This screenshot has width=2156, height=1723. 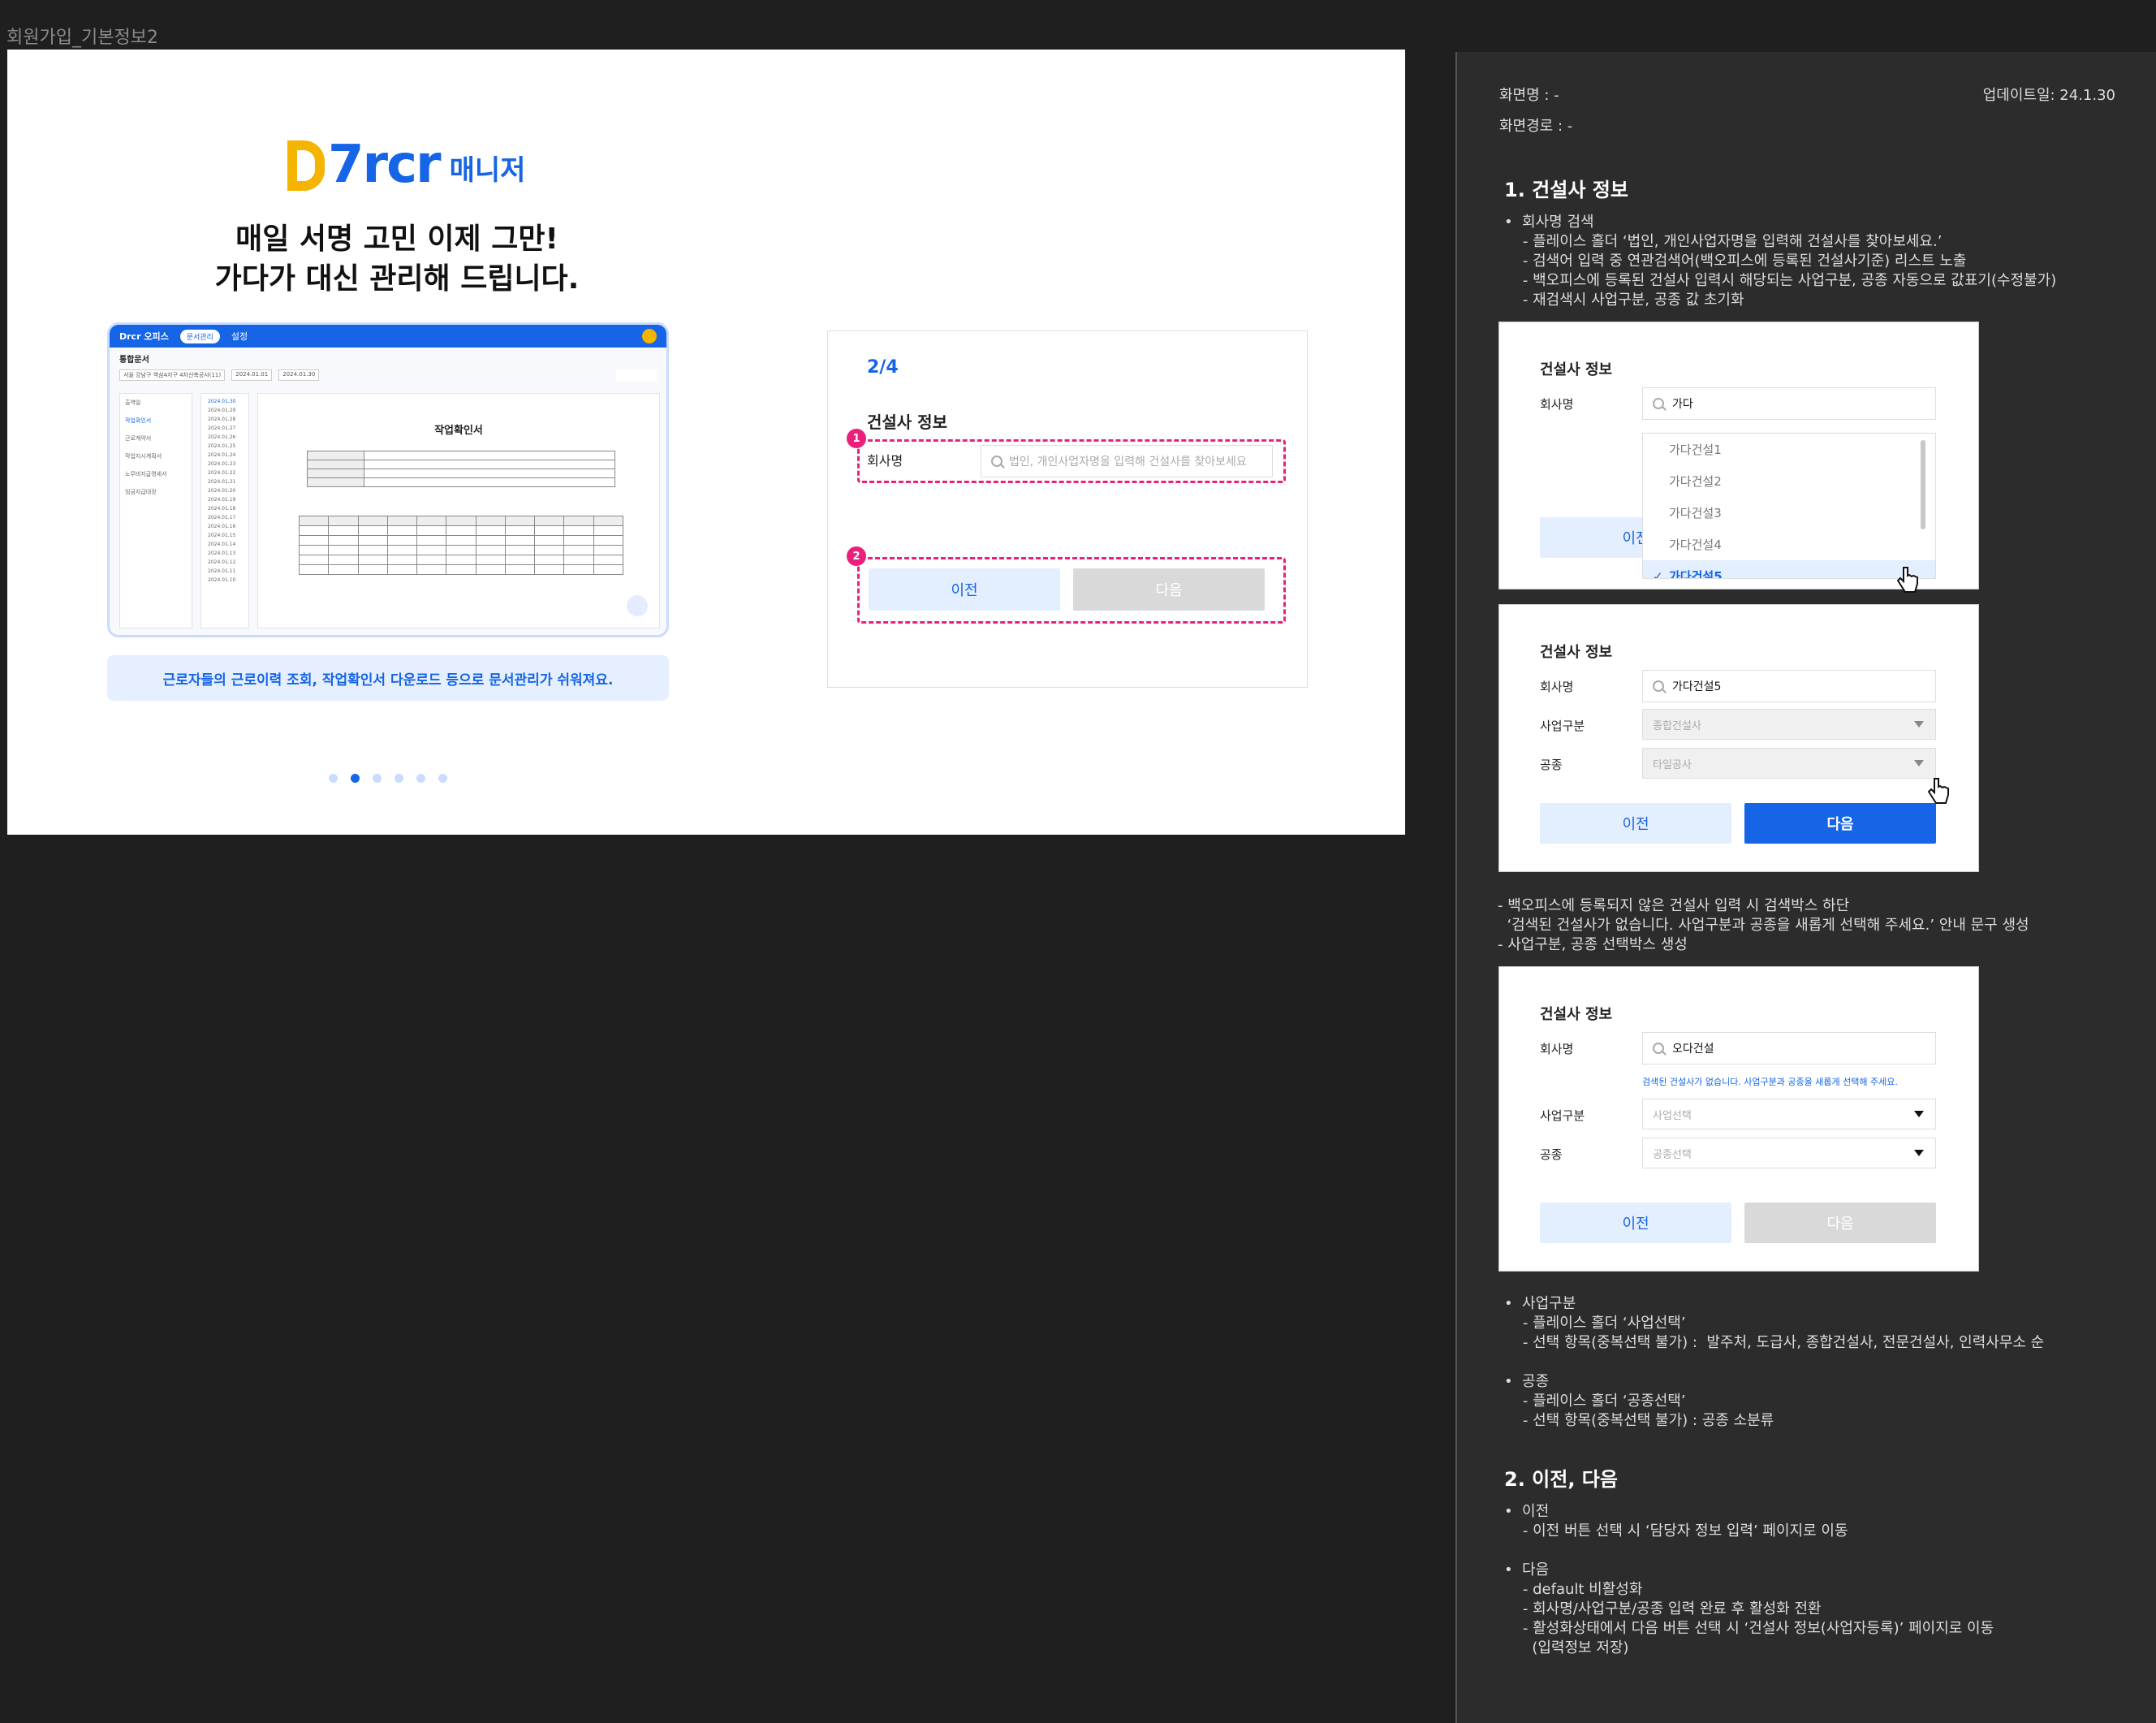 I want to click on suggestion-item: 가다건설2, so click(x=1789, y=481).